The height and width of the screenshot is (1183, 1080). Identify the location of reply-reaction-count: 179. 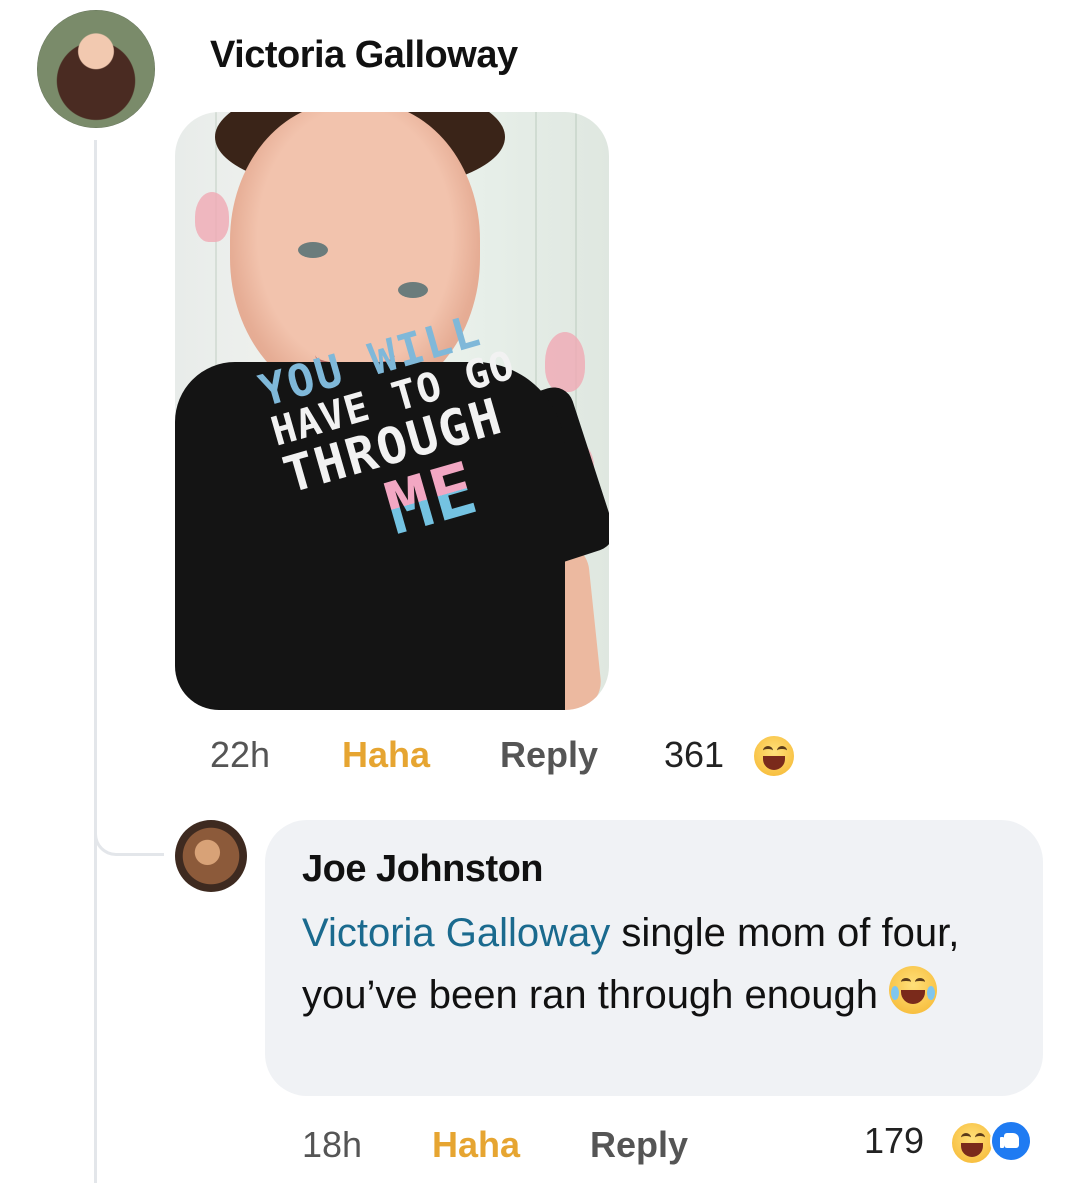
(894, 1141).